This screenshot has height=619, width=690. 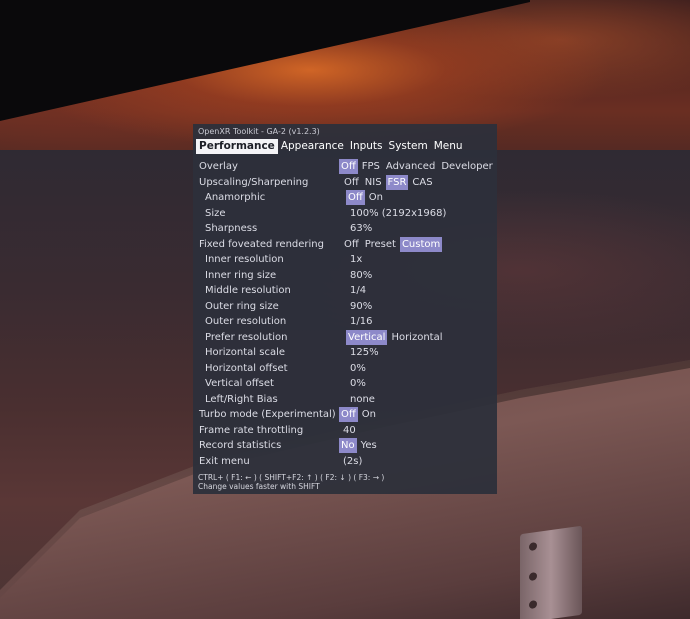 I want to click on vertical-offset-label: Vertical offset, so click(x=239, y=383).